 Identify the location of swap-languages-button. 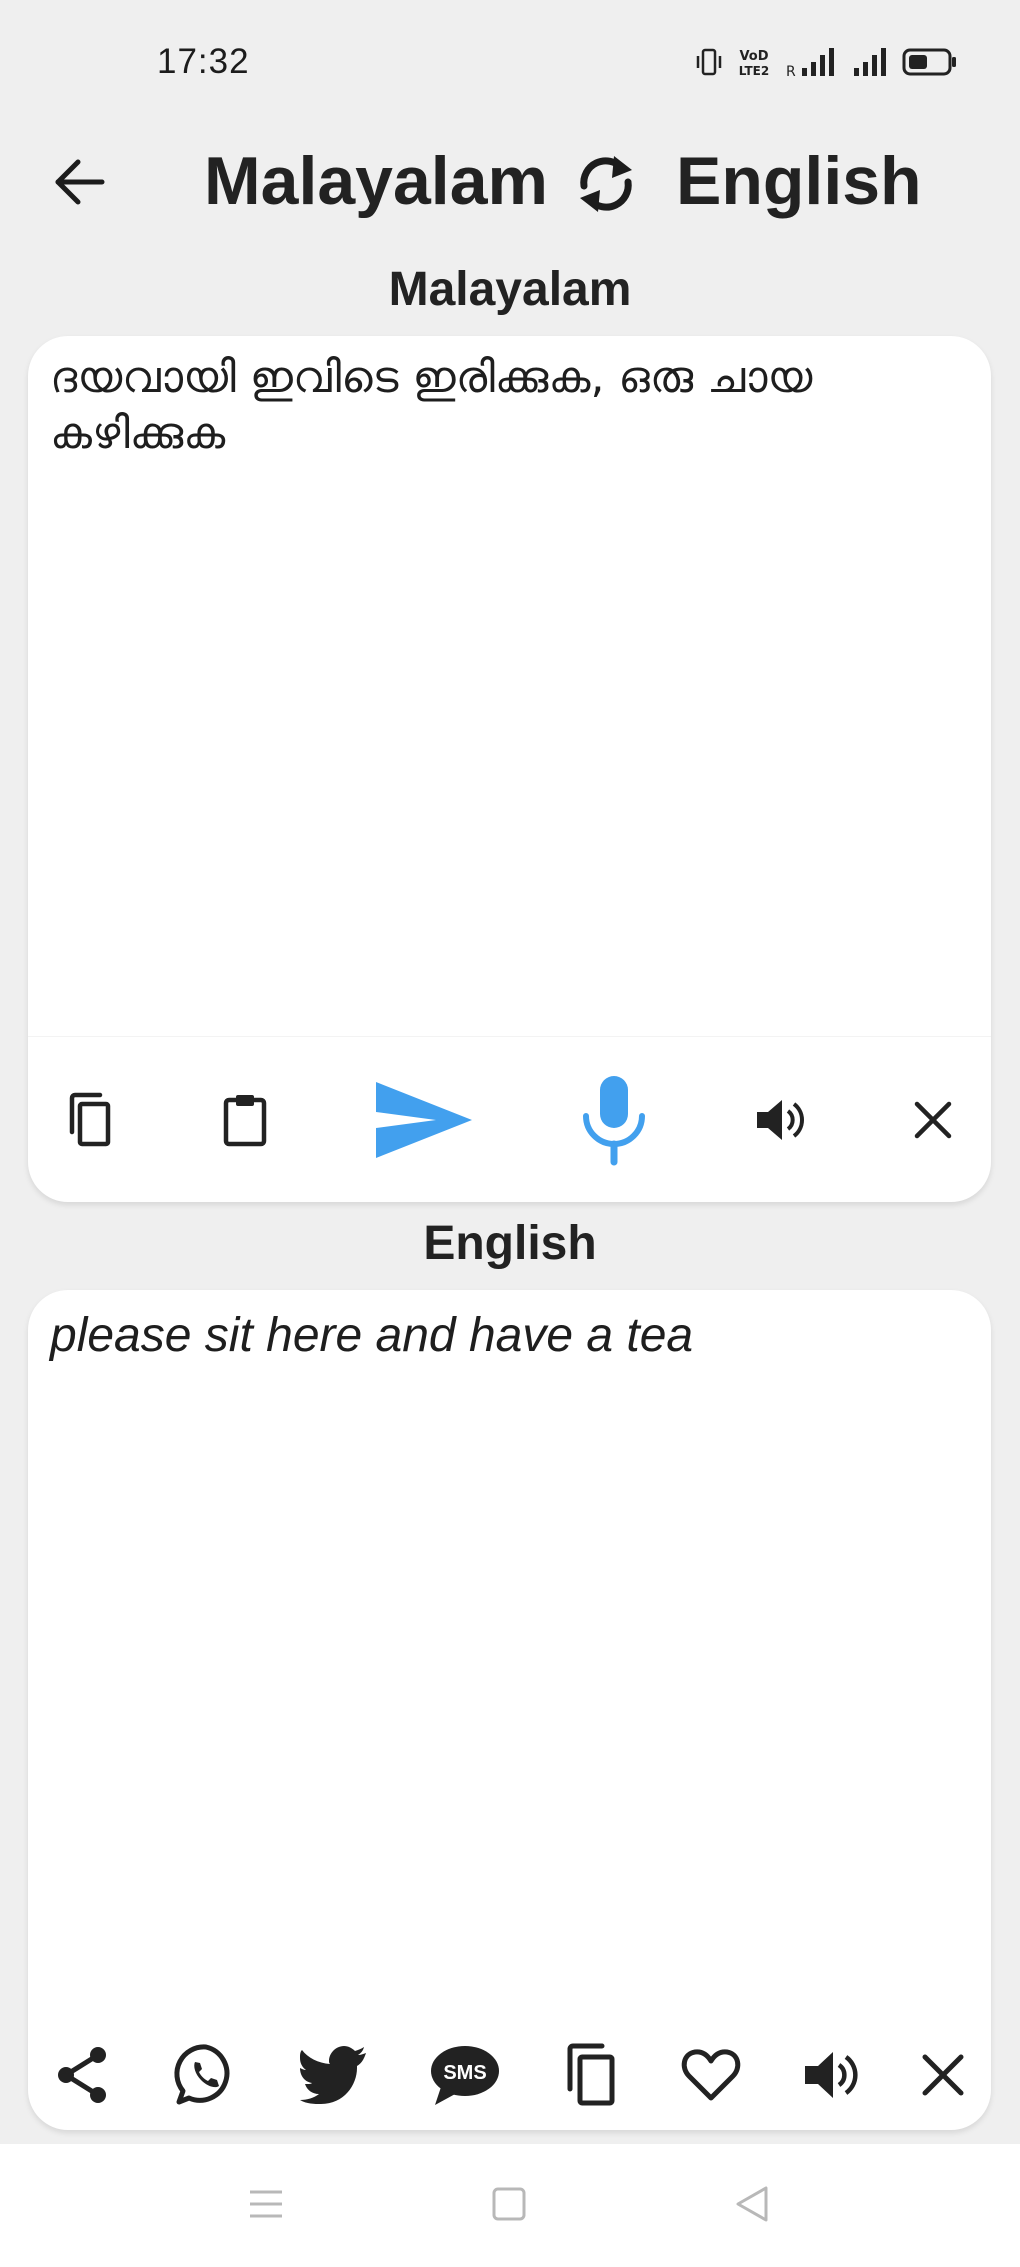
(606, 184).